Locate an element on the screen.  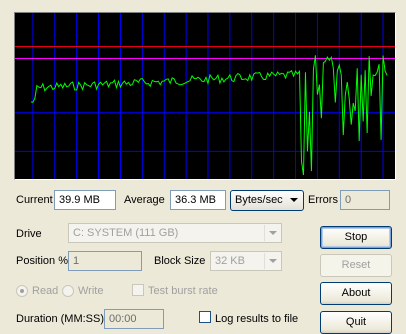
position-field: 1 is located at coordinates (105, 261).